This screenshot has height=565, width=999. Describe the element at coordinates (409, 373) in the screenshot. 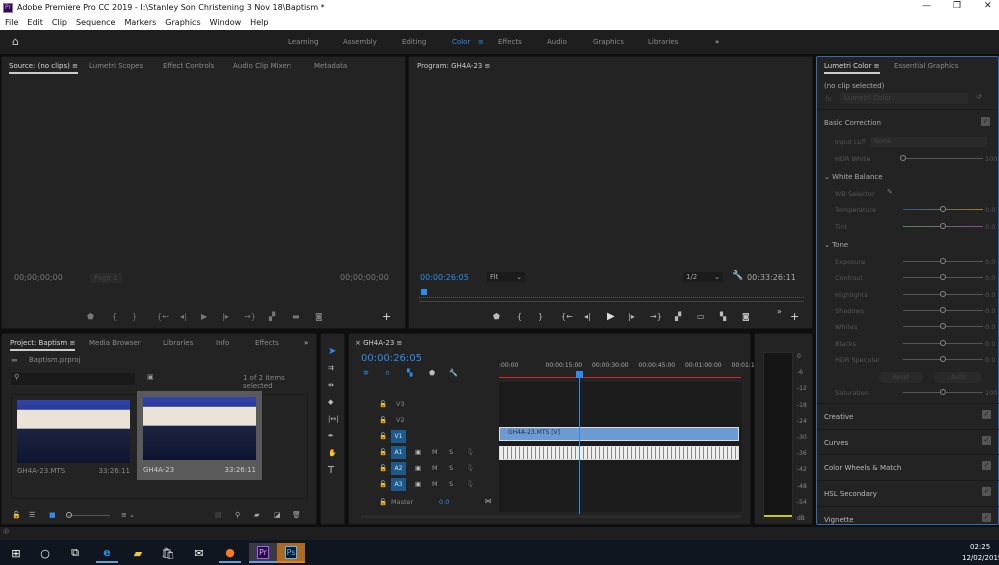

I see `linked-selection-icon: ▚` at that location.